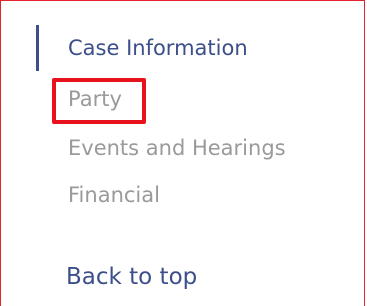 The image size is (367, 306). What do you see at coordinates (177, 148) in the screenshot?
I see `nav-item-events-and-hearings: Events and Hearings` at bounding box center [177, 148].